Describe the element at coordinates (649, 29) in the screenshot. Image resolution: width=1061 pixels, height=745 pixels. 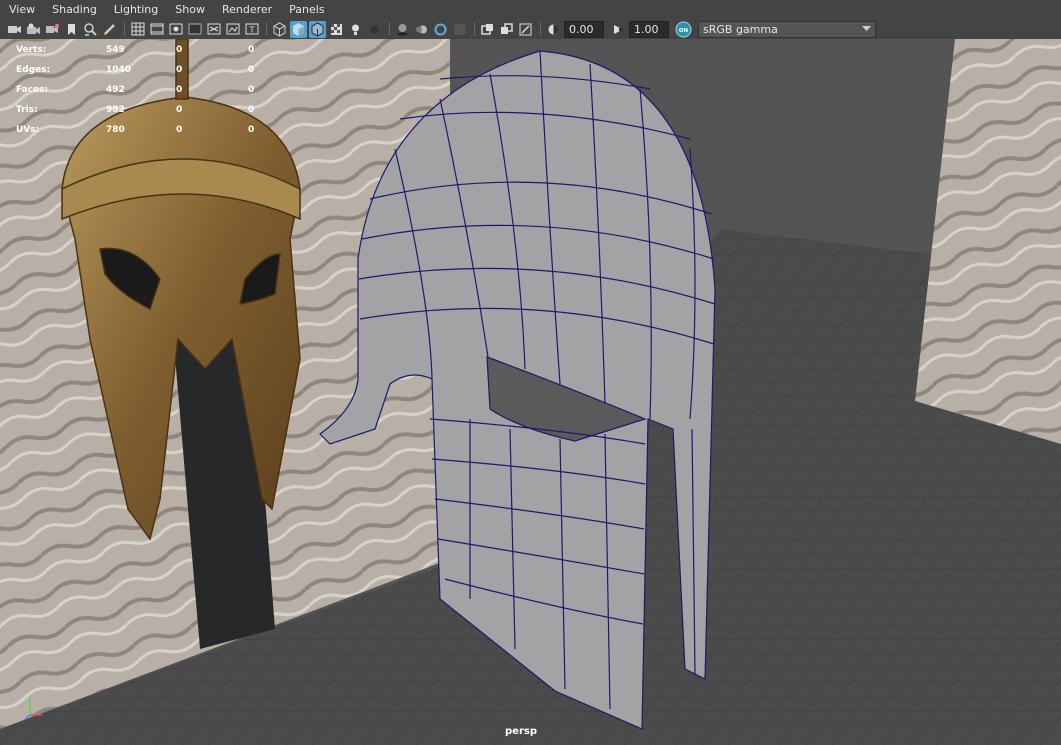
I see `gamma-field: 1.00` at that location.